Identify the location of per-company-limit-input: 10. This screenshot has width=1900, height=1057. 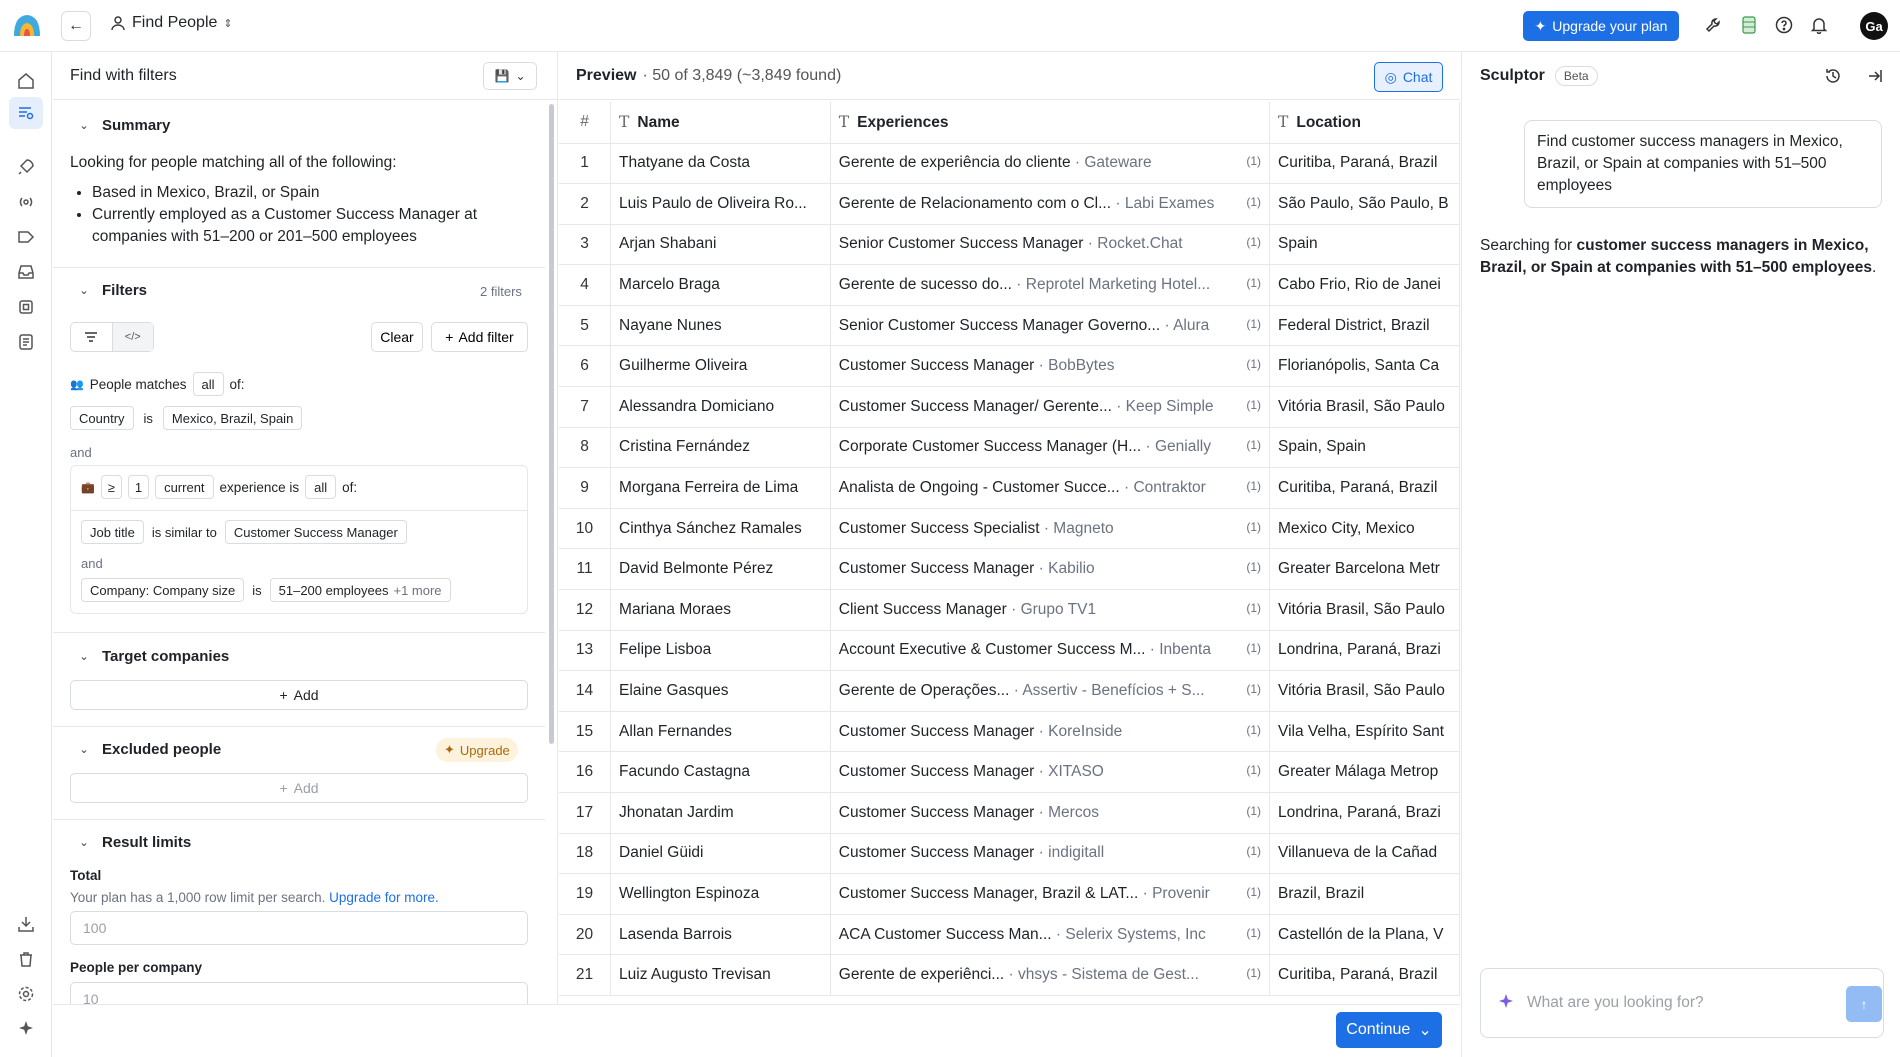
(299, 993).